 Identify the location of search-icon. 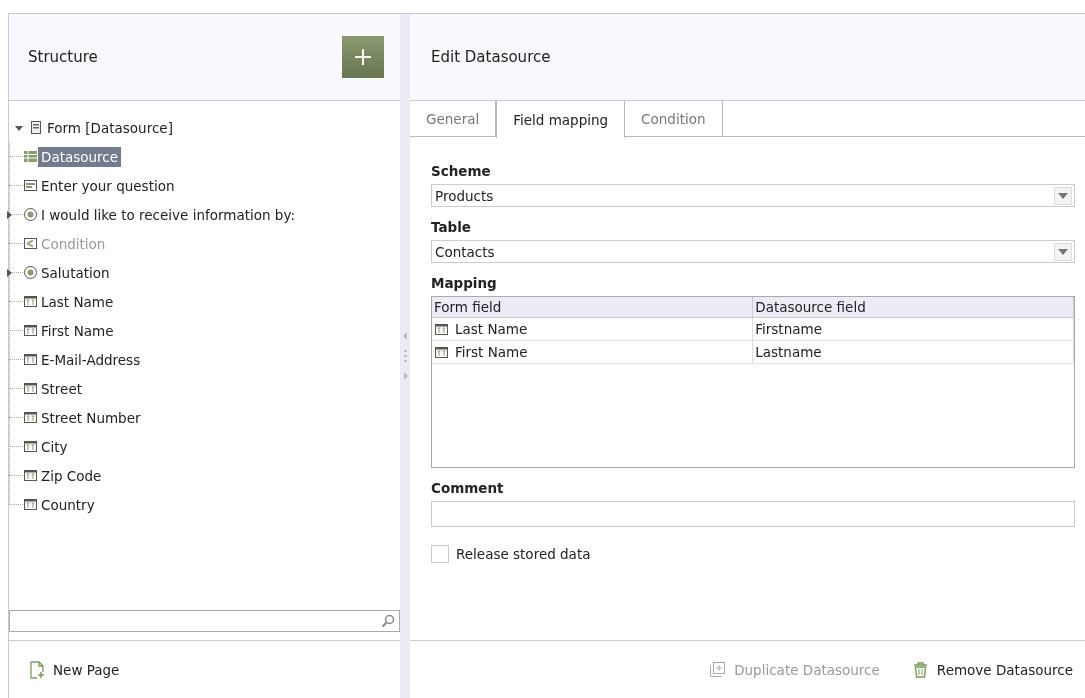
(388, 621).